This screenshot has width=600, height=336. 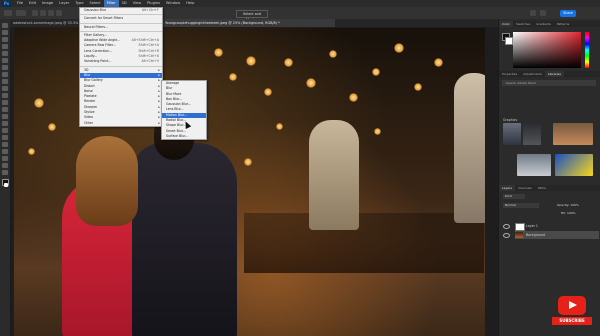 I want to click on lasso-tool-icon, so click(x=5, y=46).